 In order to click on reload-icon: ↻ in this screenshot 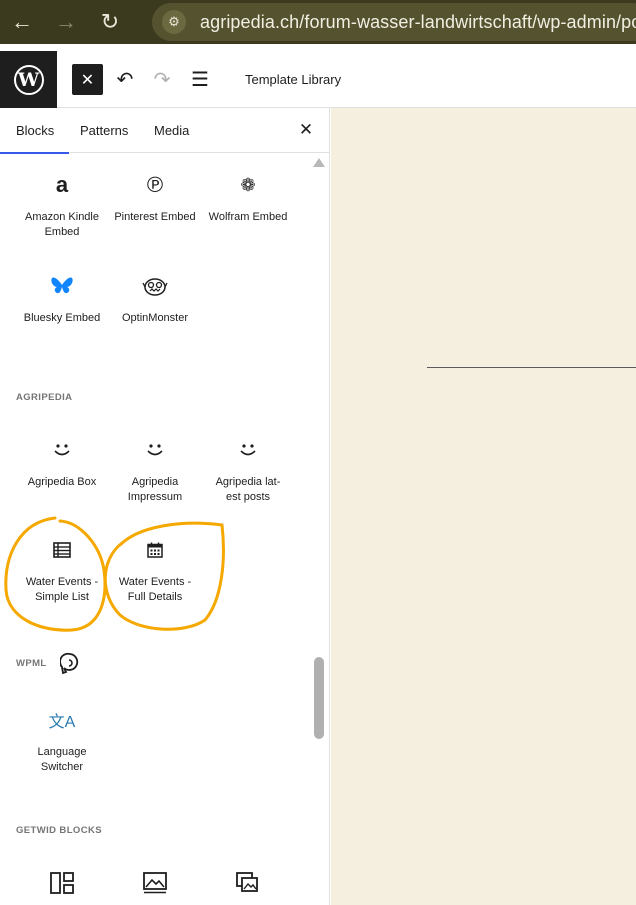, I will do `click(110, 22)`.